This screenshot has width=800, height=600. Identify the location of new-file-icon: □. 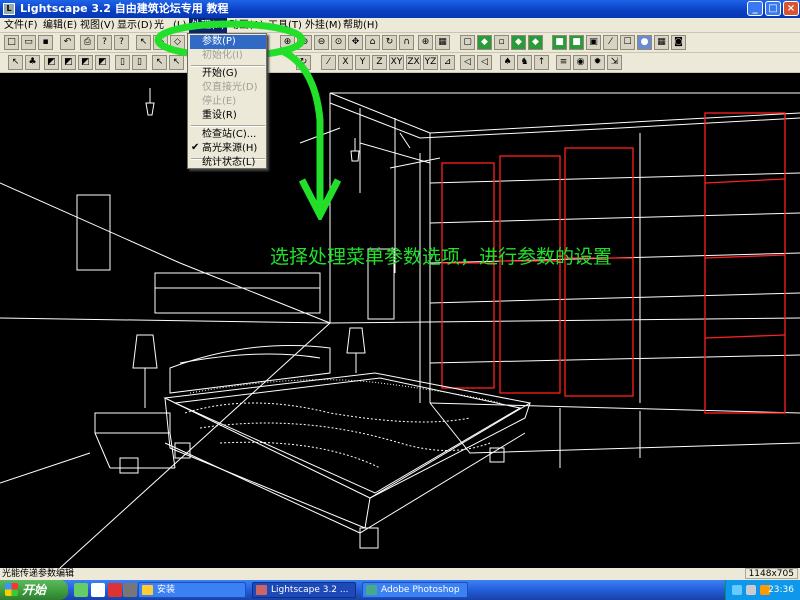
(11, 42).